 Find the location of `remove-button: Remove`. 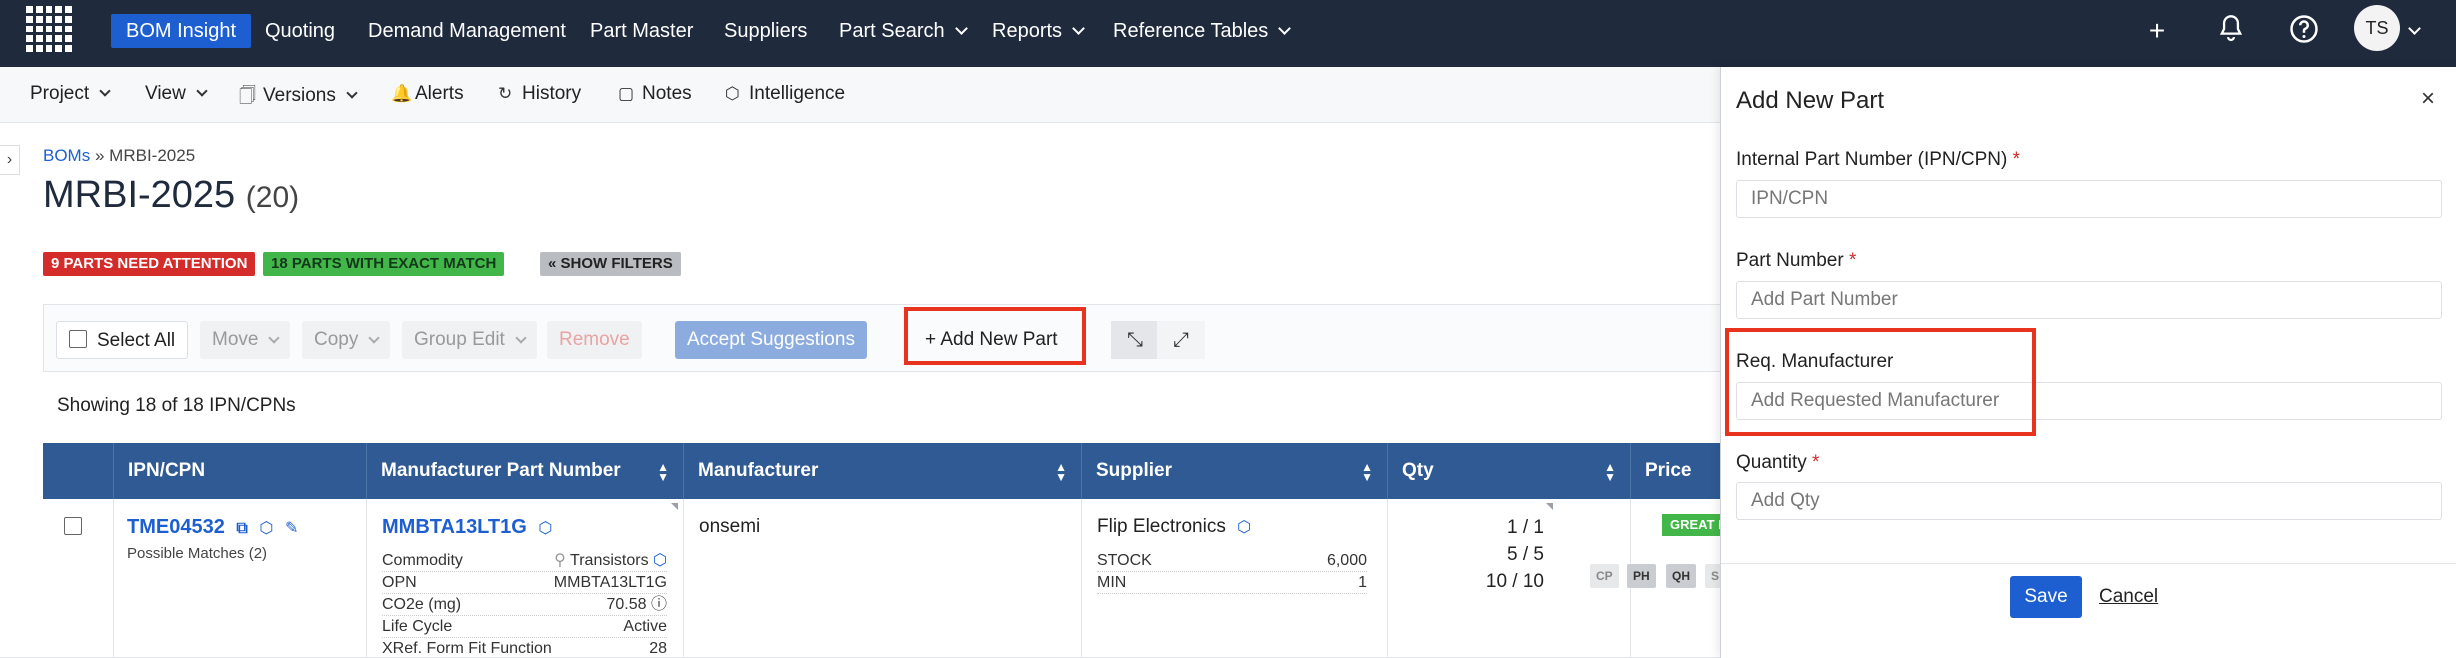

remove-button: Remove is located at coordinates (594, 340).